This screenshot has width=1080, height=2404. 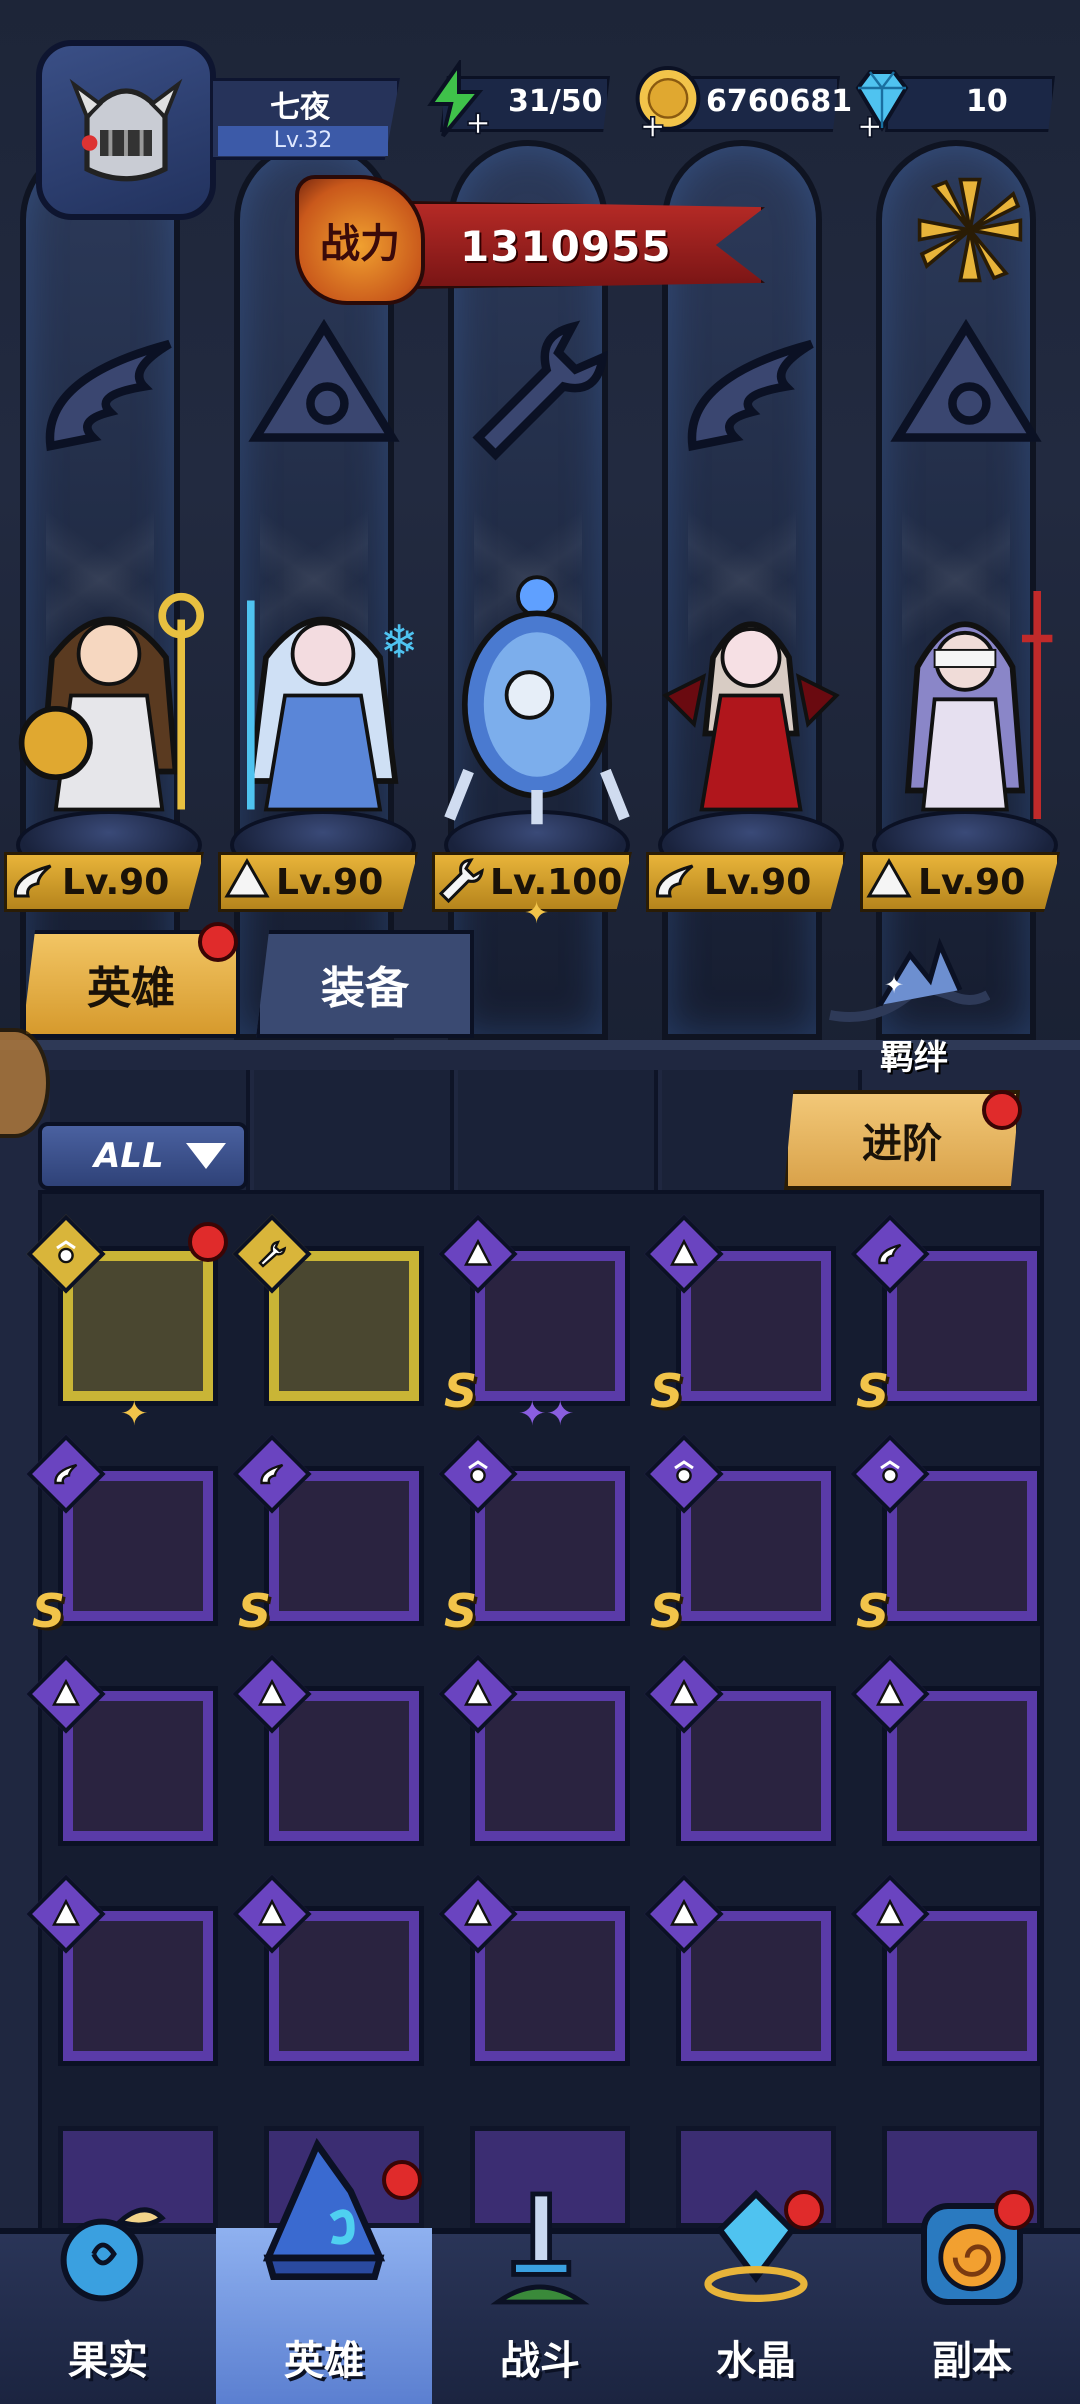 I want to click on advance-label: 进阶, so click(x=902, y=1144).